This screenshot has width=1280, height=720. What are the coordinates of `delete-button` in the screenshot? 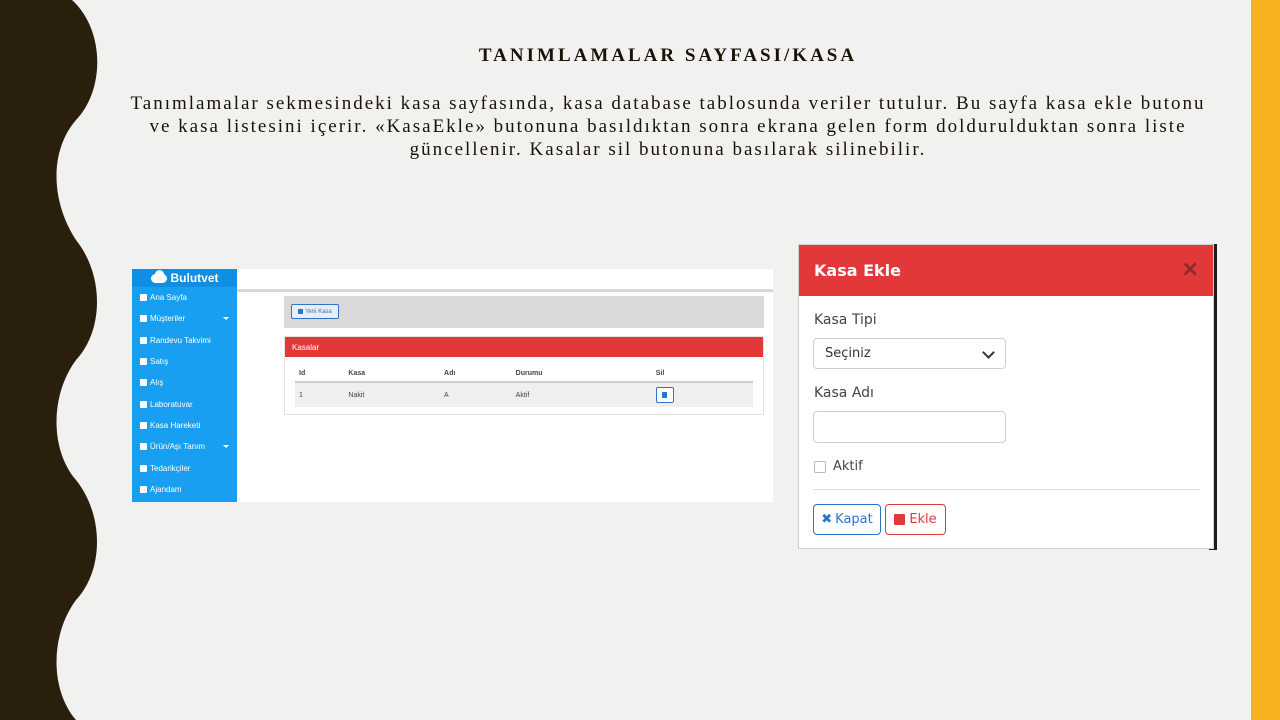 It's located at (664, 395).